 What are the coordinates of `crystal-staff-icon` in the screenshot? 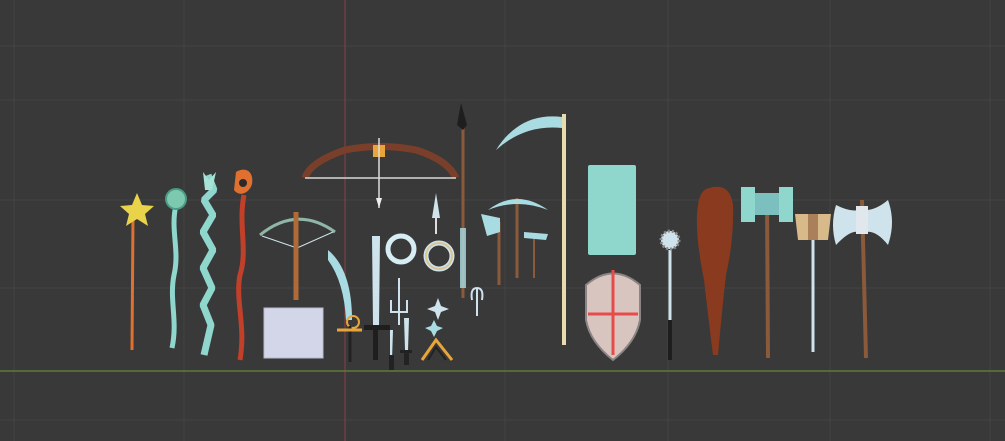 It's located at (208, 264).